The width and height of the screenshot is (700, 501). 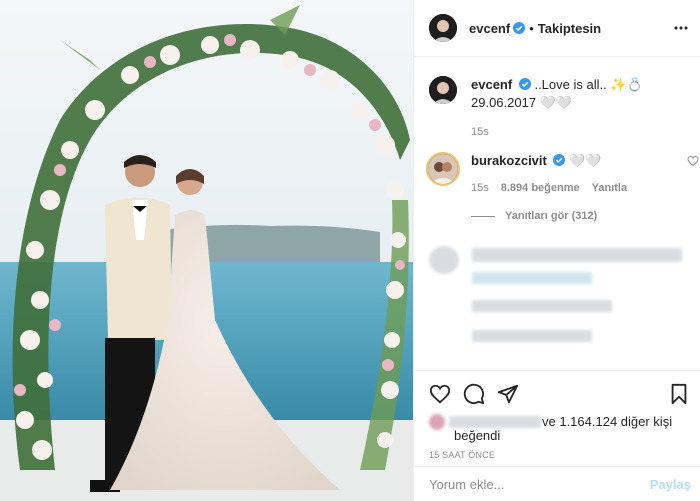 I want to click on blurred-avatar, so click(x=444, y=260).